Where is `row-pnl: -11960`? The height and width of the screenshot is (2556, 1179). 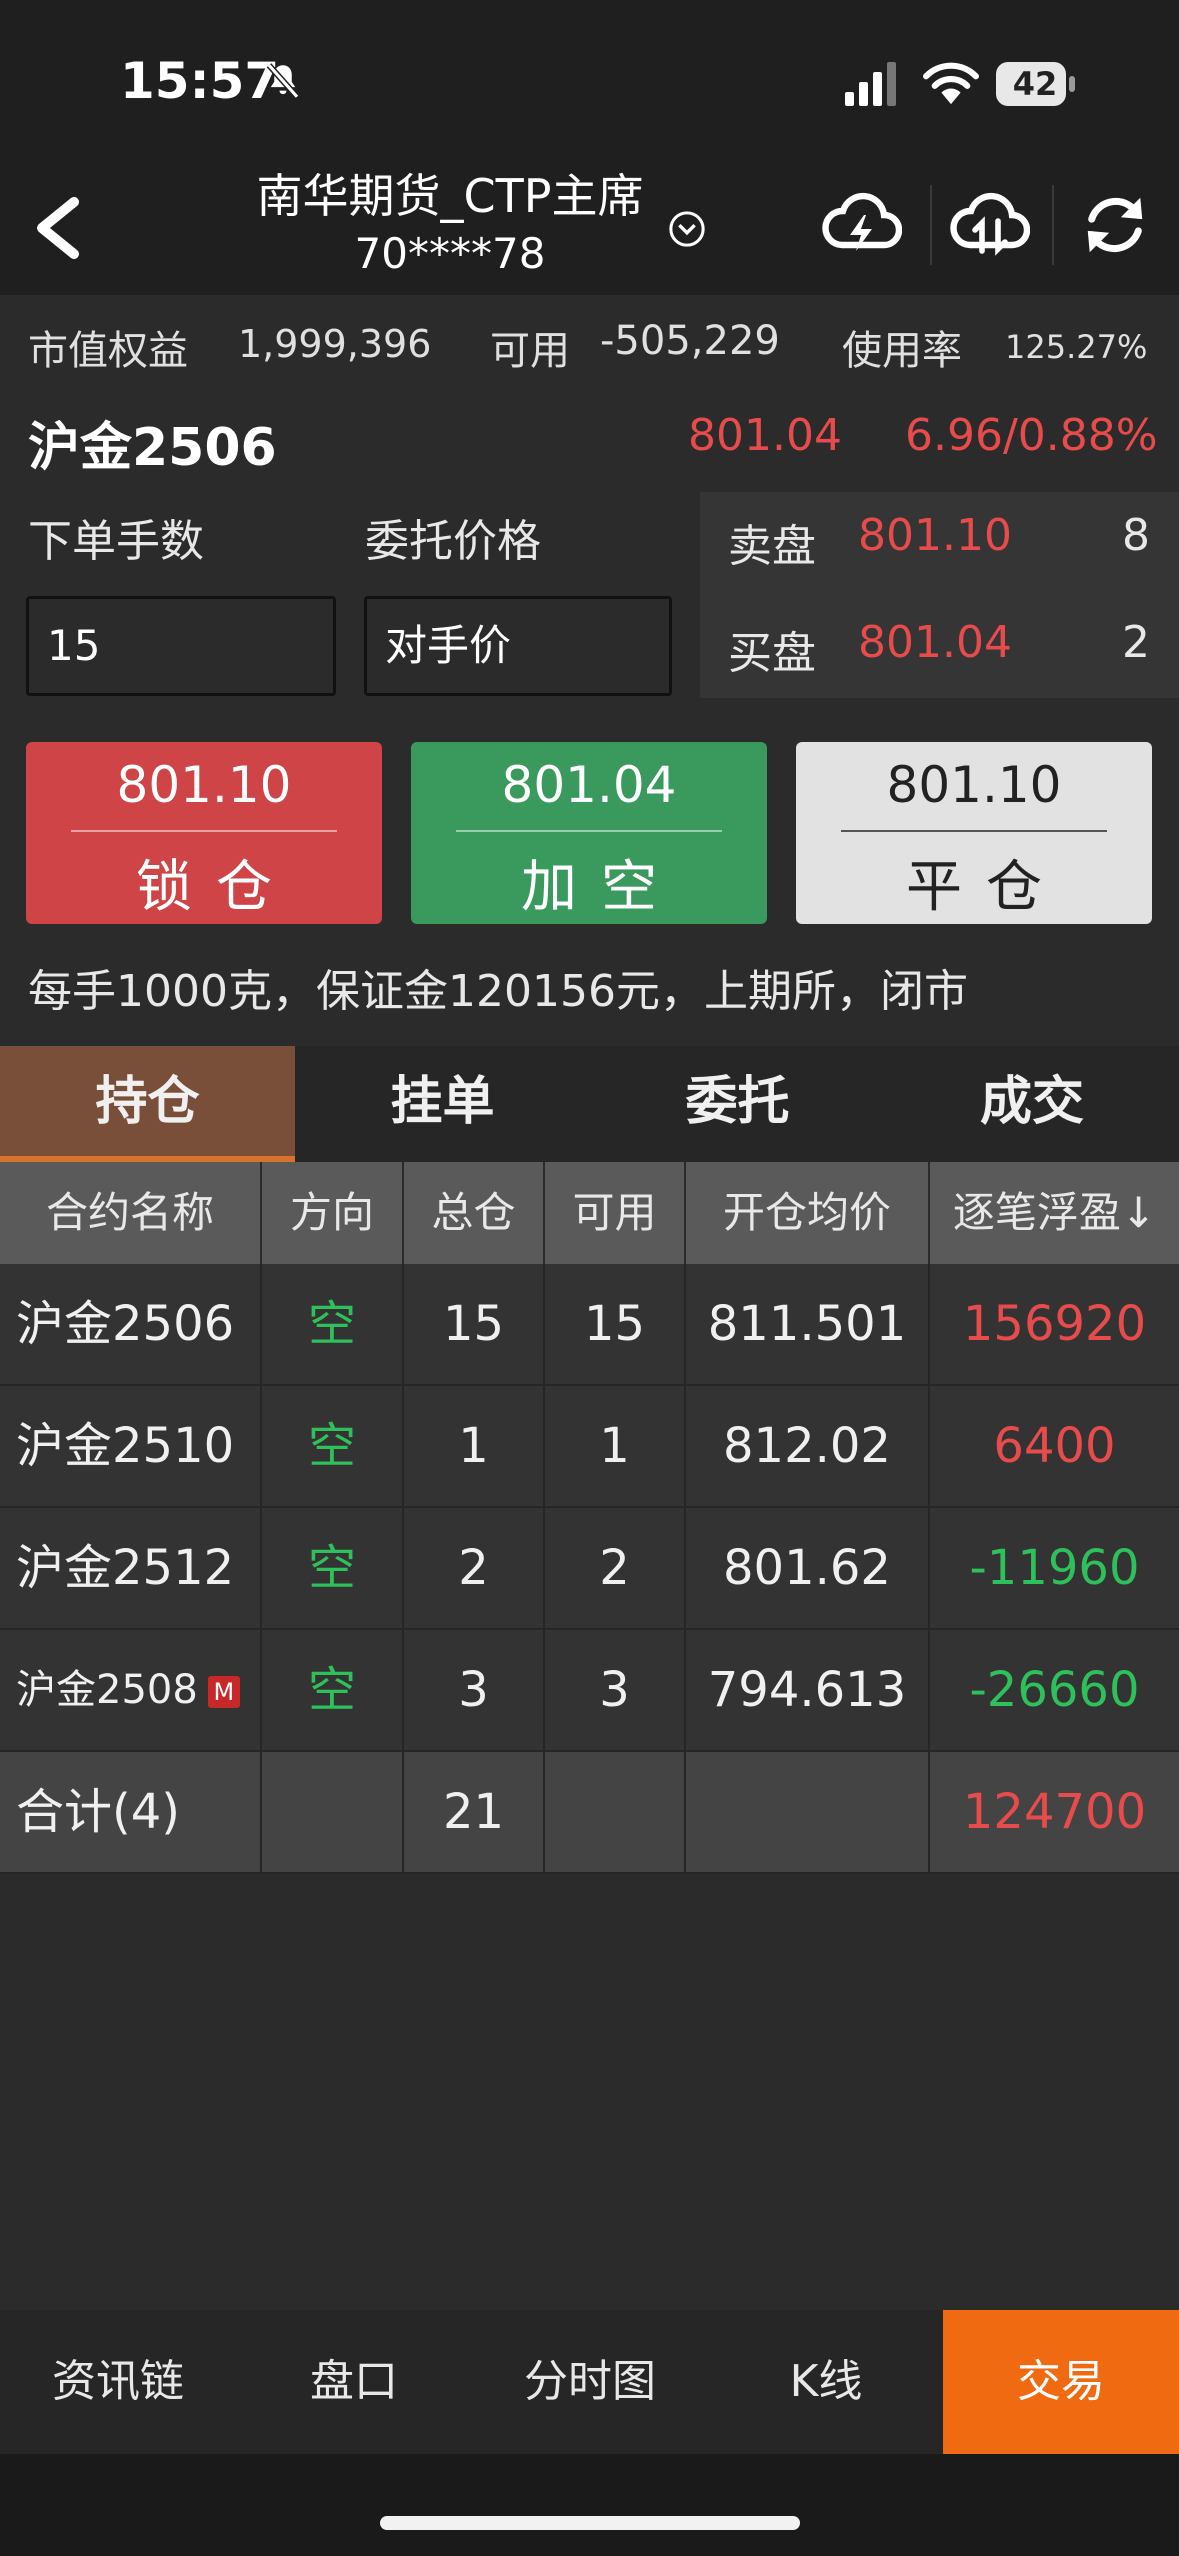
row-pnl: -11960 is located at coordinates (1054, 1568).